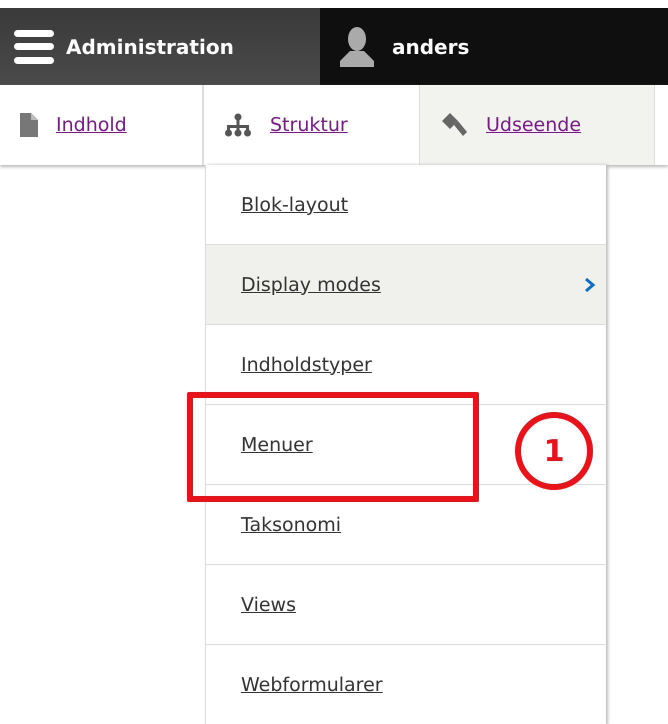  What do you see at coordinates (406, 205) in the screenshot?
I see `menu-item: Blok-layout` at bounding box center [406, 205].